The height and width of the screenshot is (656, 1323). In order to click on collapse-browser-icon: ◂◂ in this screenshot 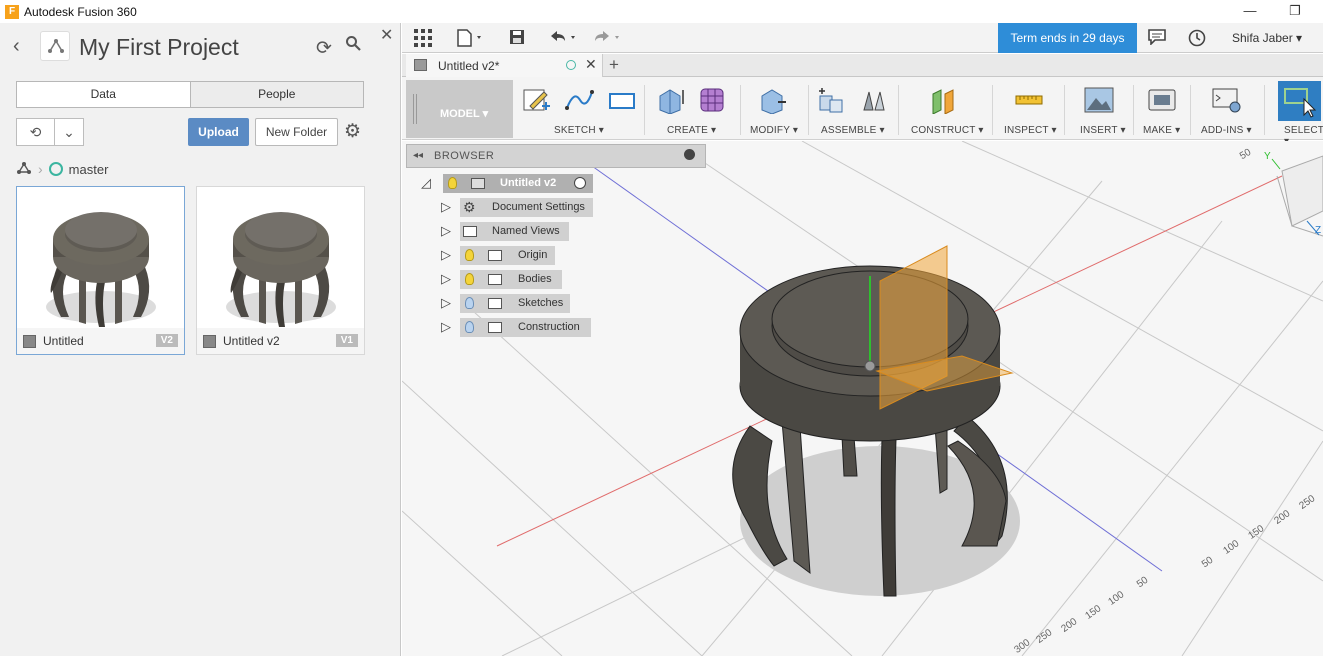, I will do `click(418, 155)`.